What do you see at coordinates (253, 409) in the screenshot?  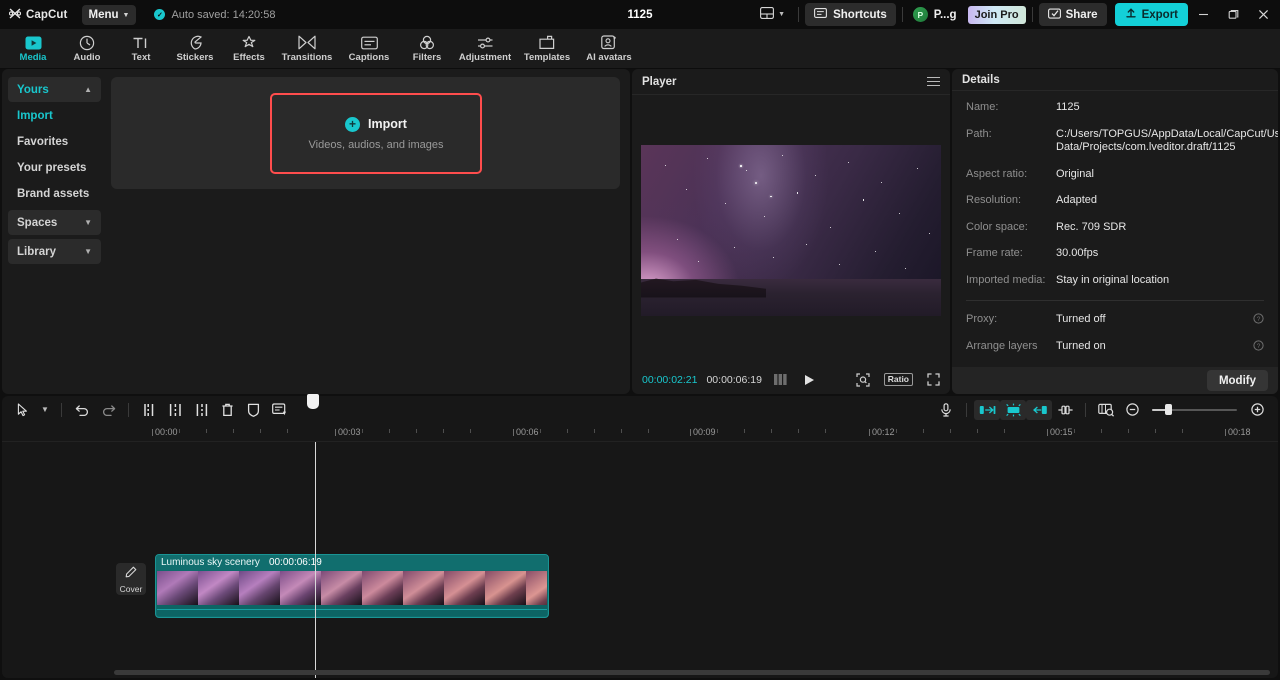 I see `mask-shield-icon` at bounding box center [253, 409].